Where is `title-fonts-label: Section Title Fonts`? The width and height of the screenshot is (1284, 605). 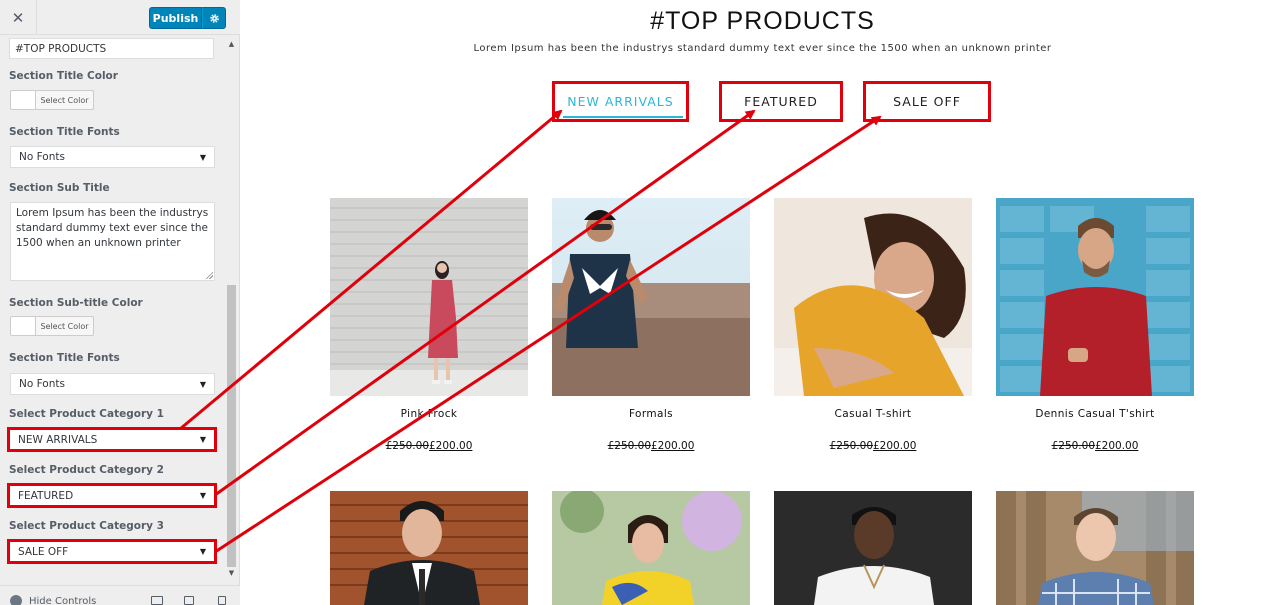
title-fonts-label: Section Title Fonts is located at coordinates (64, 132).